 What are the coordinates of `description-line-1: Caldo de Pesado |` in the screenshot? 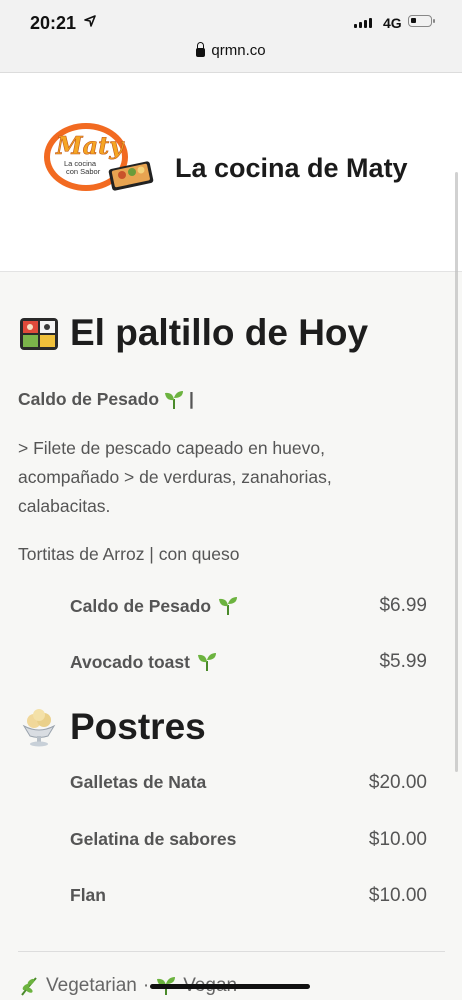 It's located at (106, 399).